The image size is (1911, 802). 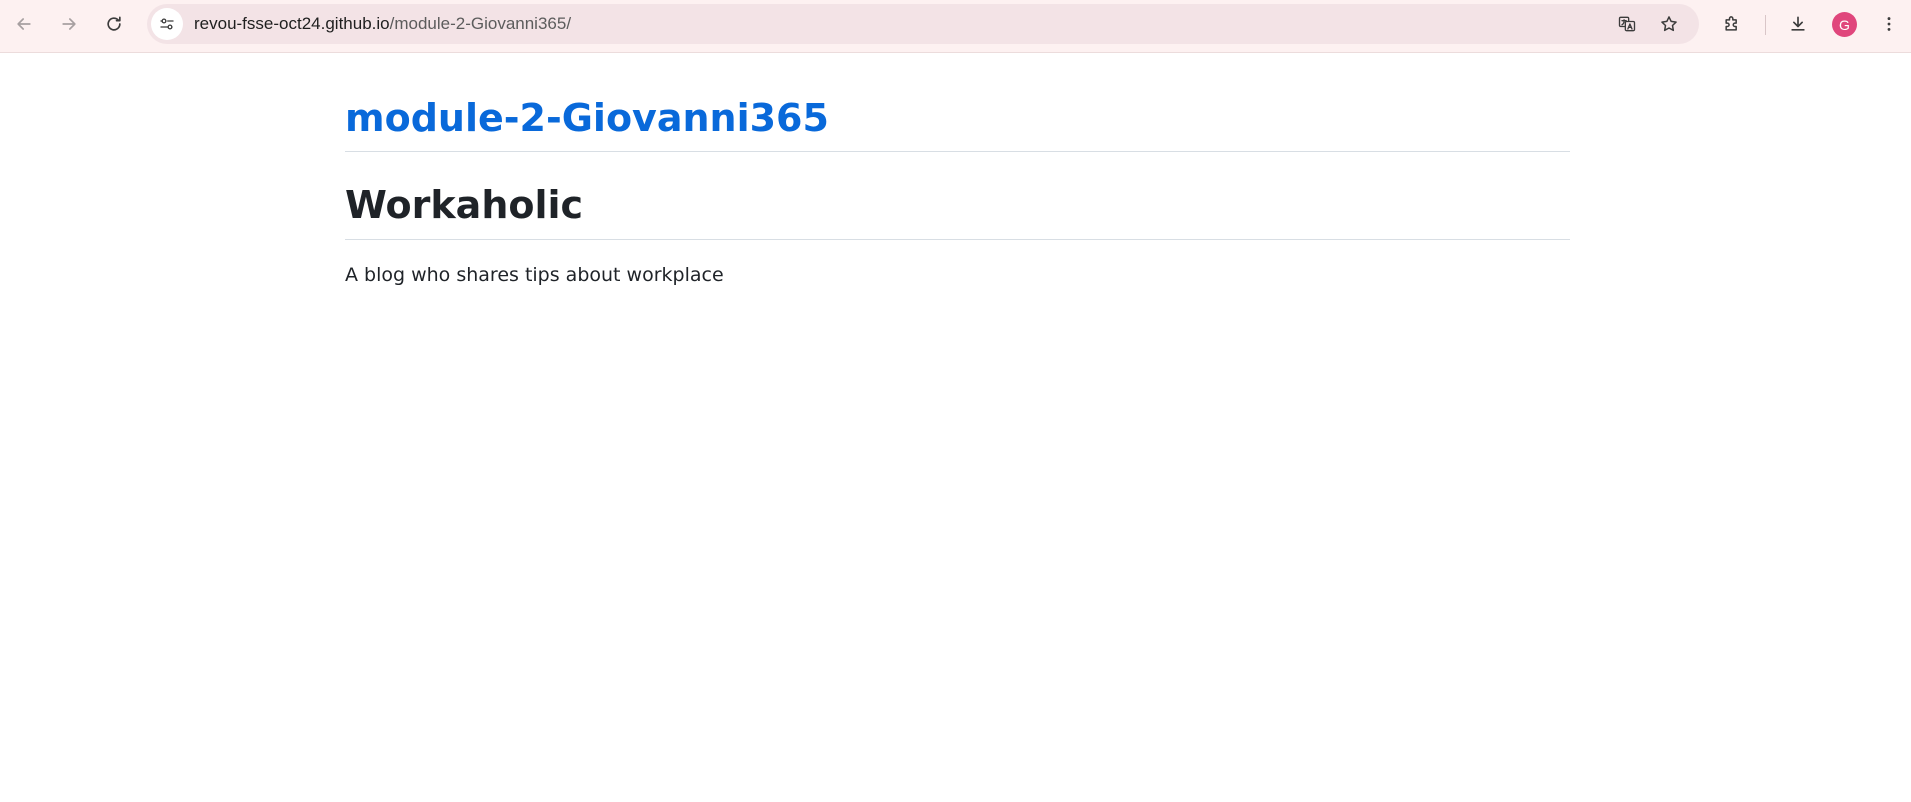 I want to click on arrow-left-icon, so click(x=24, y=24).